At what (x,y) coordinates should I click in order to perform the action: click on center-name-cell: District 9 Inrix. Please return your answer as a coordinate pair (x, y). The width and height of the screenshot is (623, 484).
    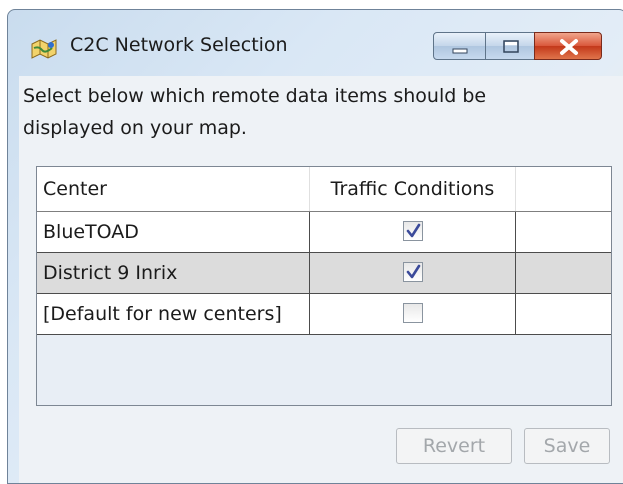
    Looking at the image, I should click on (173, 273).